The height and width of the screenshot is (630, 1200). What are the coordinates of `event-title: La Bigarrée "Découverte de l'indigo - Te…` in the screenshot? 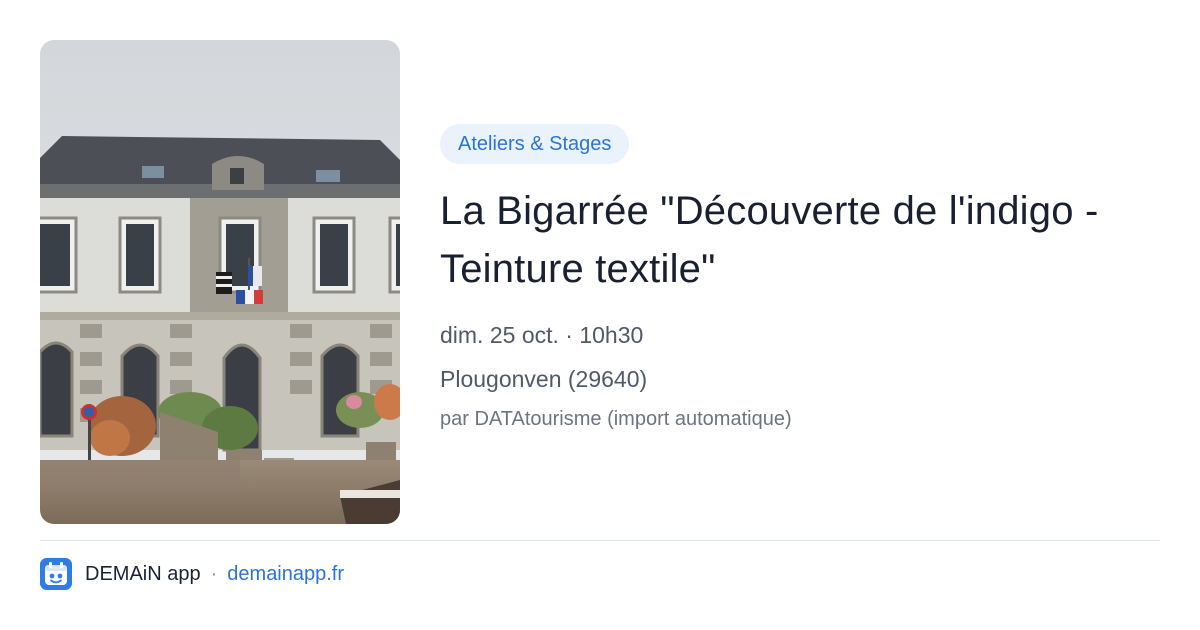 It's located at (769, 240).